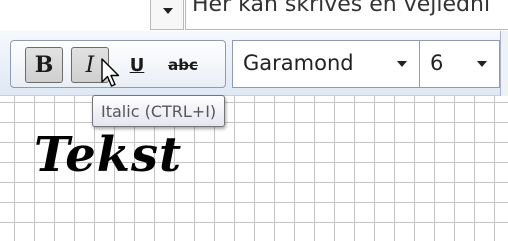 Image resolution: width=508 pixels, height=241 pixels. Describe the element at coordinates (460, 64) in the screenshot. I see `font-size-select: 6` at that location.